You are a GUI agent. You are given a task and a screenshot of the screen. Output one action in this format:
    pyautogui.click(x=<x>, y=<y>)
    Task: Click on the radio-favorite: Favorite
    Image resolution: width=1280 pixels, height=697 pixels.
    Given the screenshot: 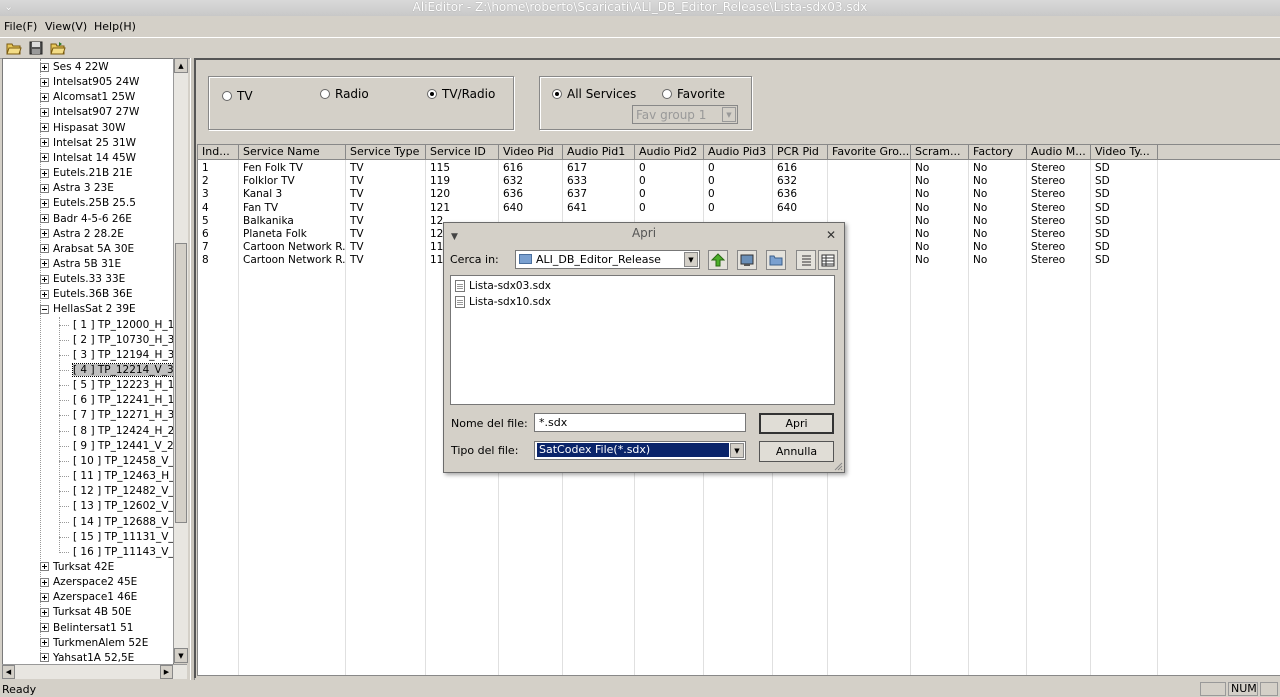 What is the action you would take?
    pyautogui.click(x=693, y=94)
    